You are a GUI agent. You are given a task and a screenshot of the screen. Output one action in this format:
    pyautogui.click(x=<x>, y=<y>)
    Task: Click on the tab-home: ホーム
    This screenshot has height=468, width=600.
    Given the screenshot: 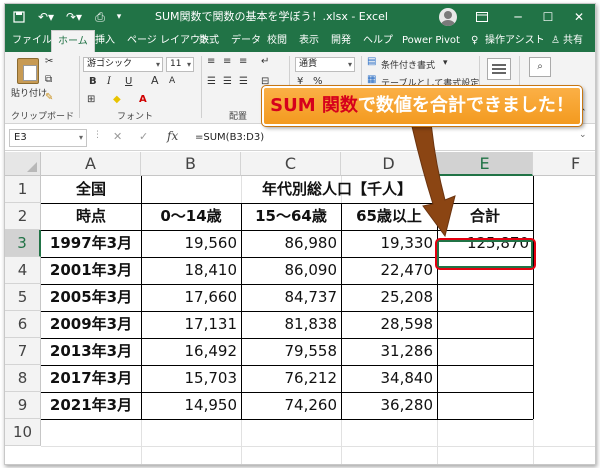 What is the action you would take?
    pyautogui.click(x=73, y=41)
    